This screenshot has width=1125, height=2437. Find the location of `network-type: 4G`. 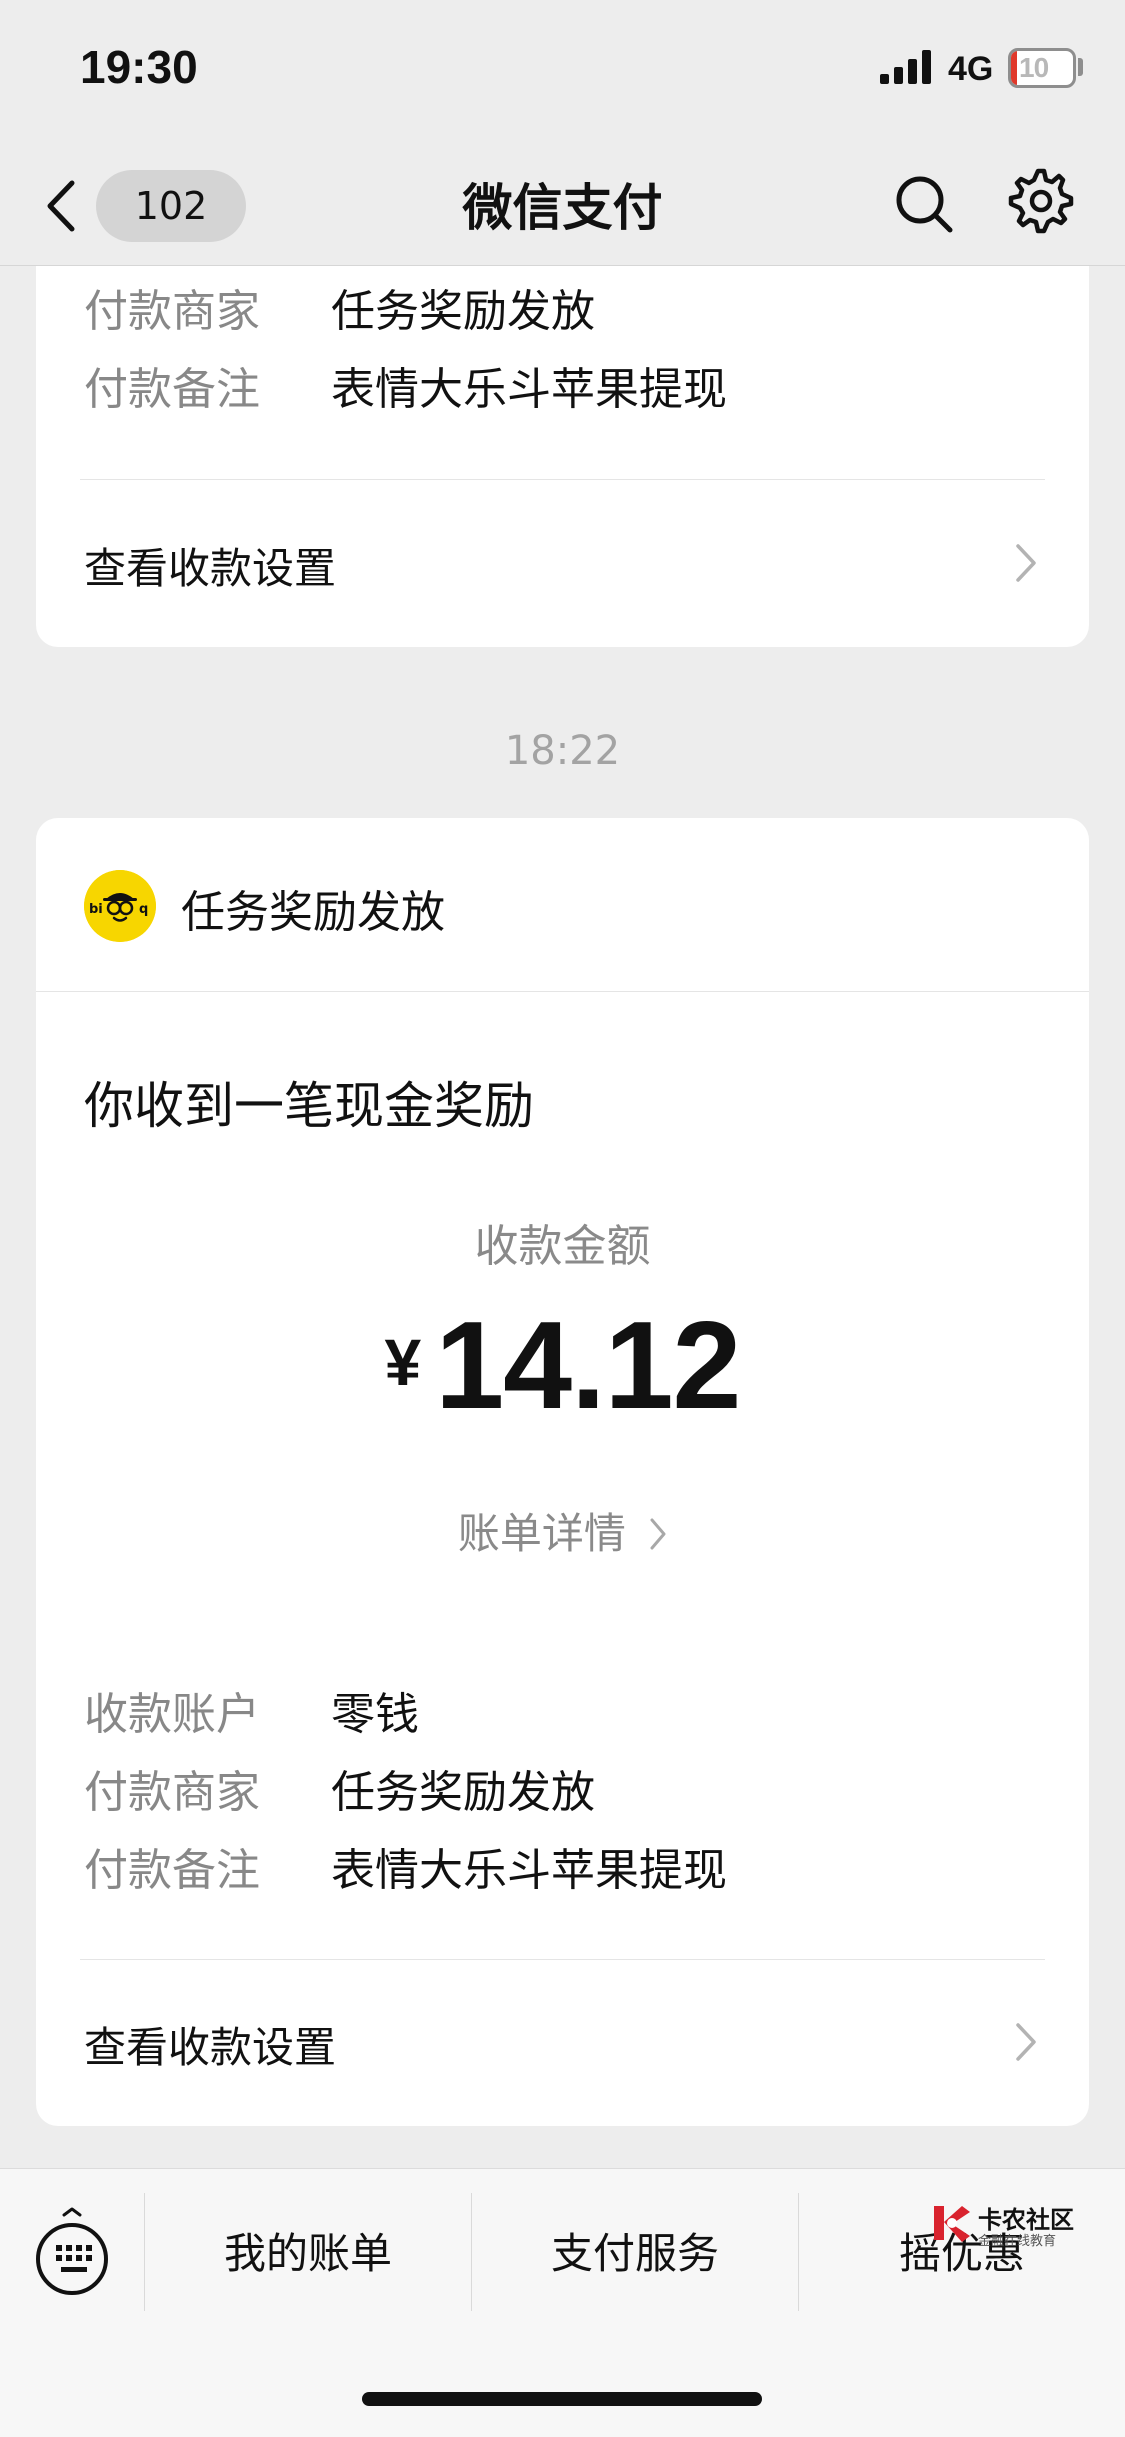

network-type: 4G is located at coordinates (971, 69).